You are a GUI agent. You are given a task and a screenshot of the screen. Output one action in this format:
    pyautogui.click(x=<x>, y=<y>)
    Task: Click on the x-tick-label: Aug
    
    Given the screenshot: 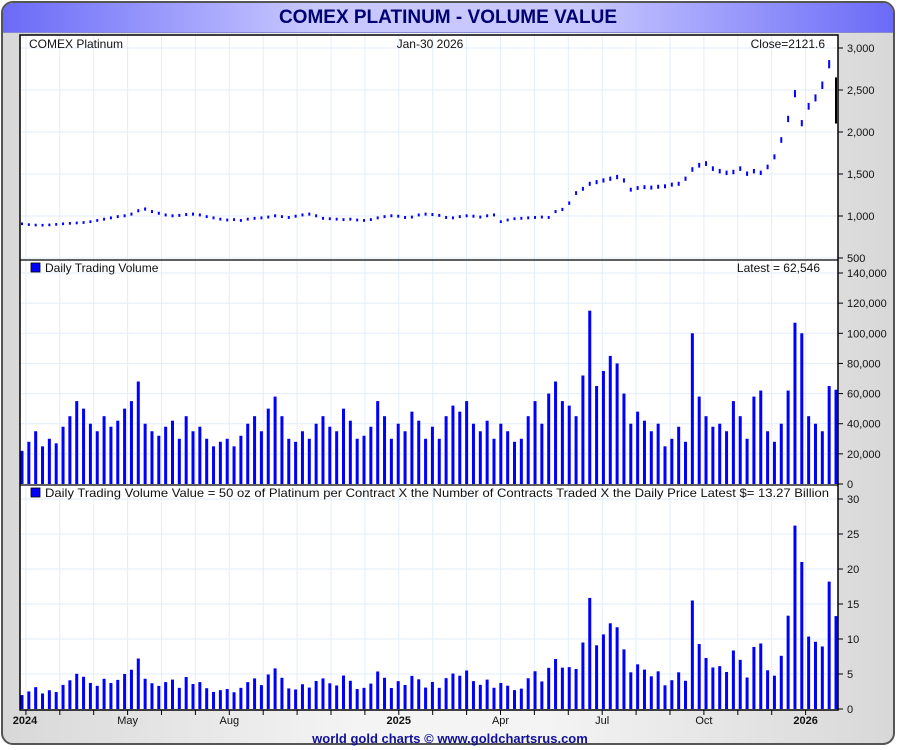 What is the action you would take?
    pyautogui.click(x=230, y=721)
    